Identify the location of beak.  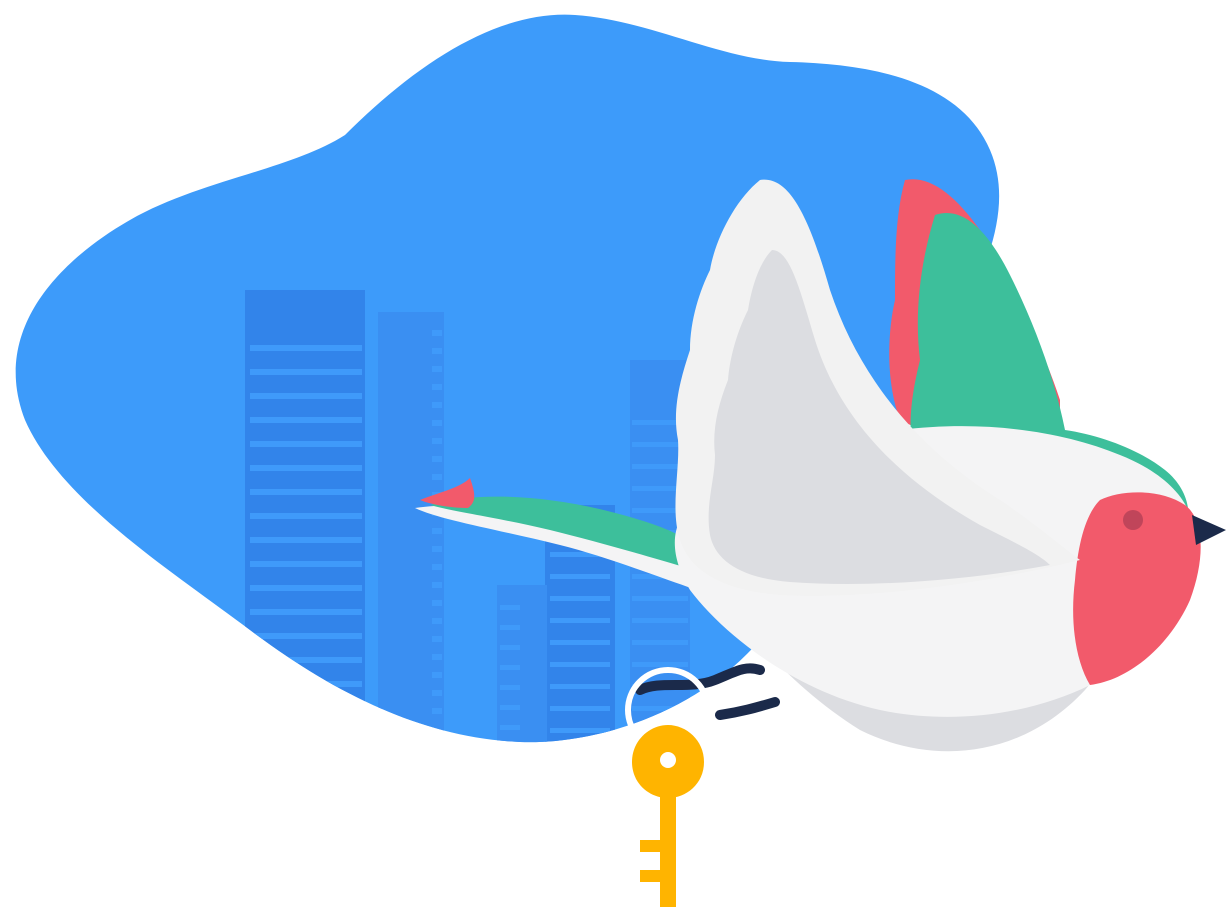
(1209, 530).